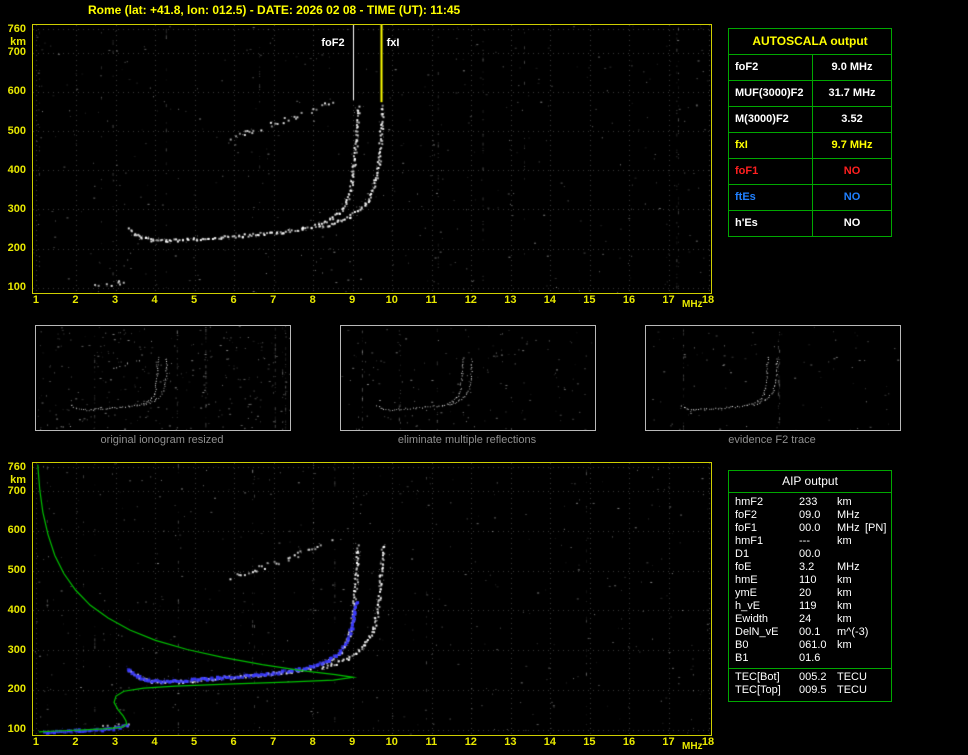 This screenshot has width=968, height=755. What do you see at coordinates (808, 606) in the screenshot?
I see `aip-row-value: 119` at bounding box center [808, 606].